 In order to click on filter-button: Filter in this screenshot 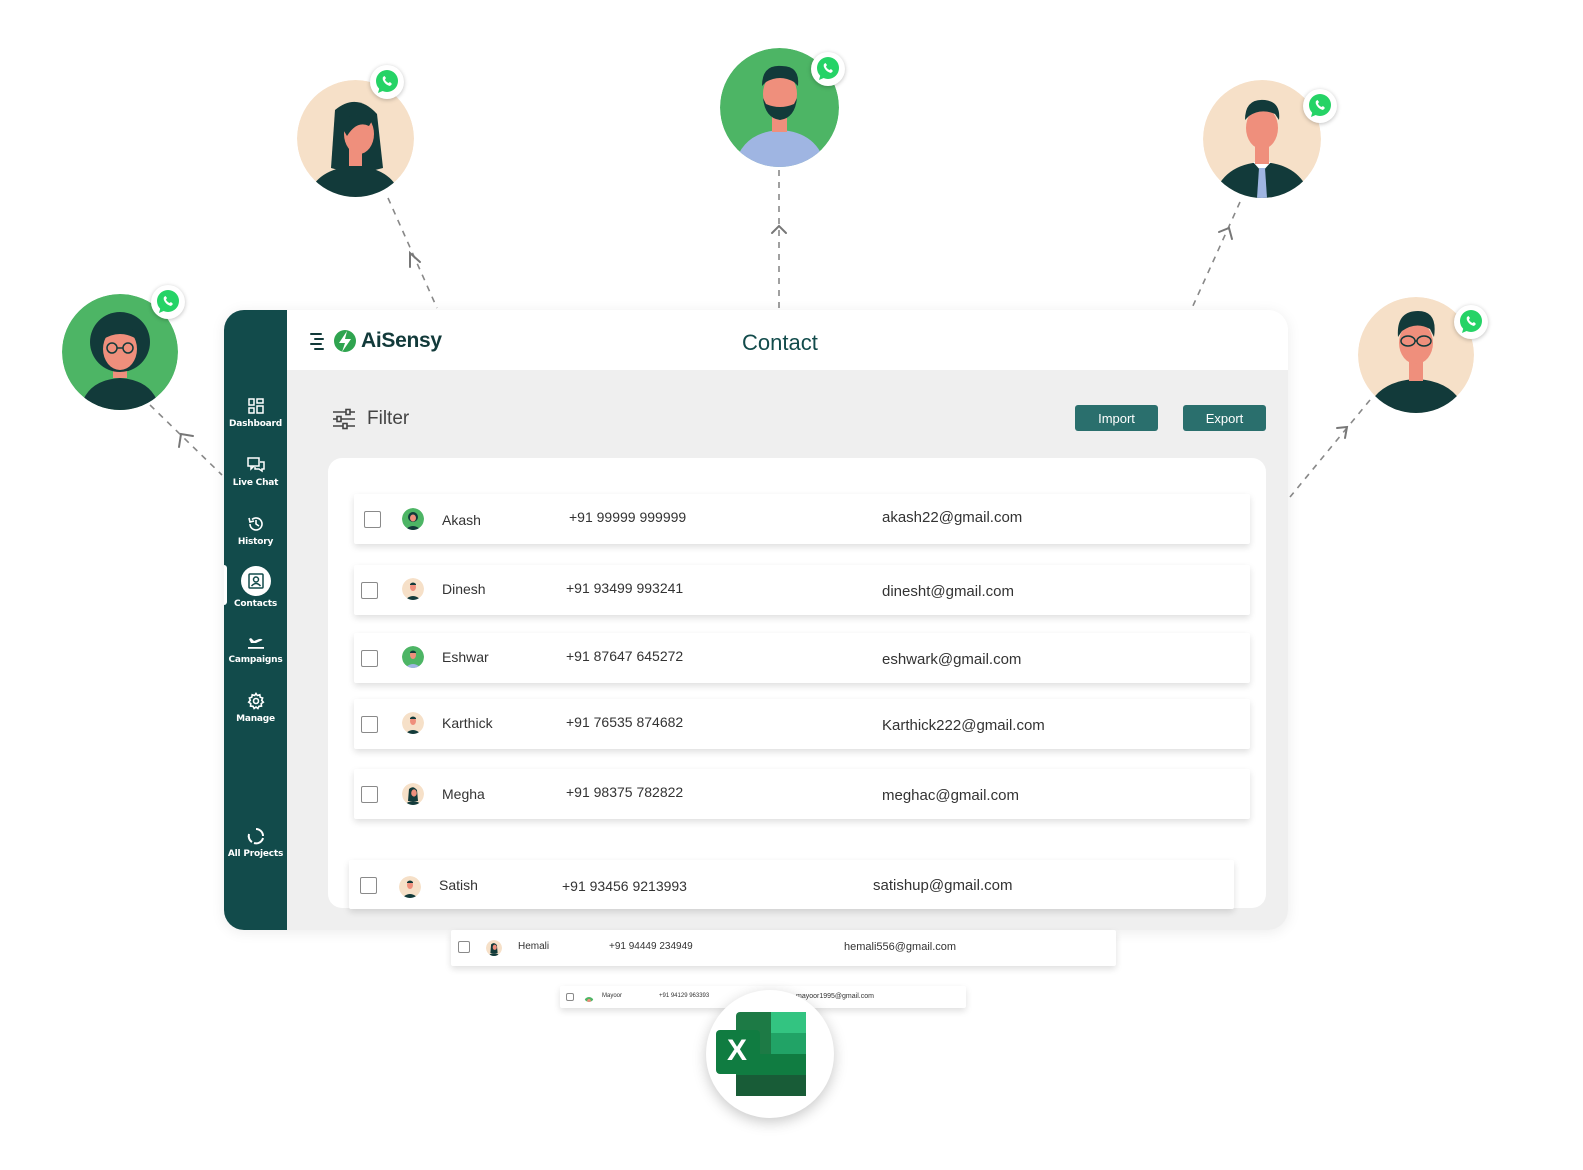, I will do `click(370, 419)`.